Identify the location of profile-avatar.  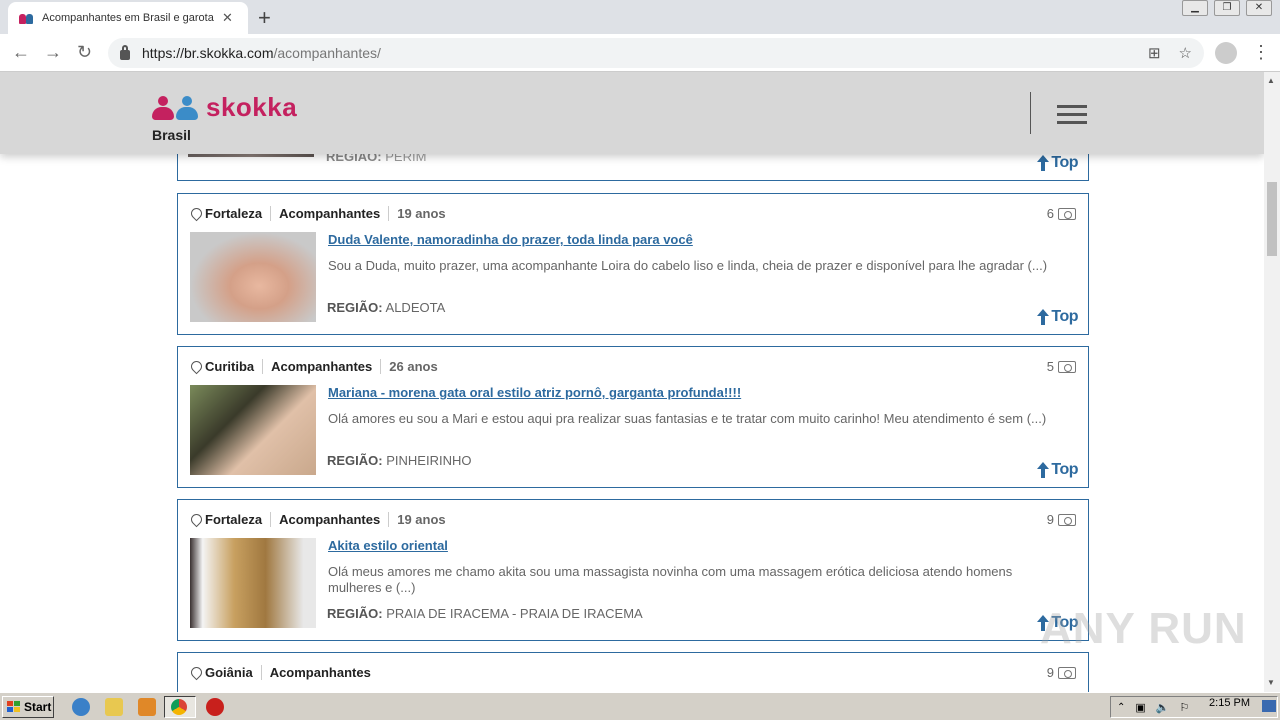
(1226, 53).